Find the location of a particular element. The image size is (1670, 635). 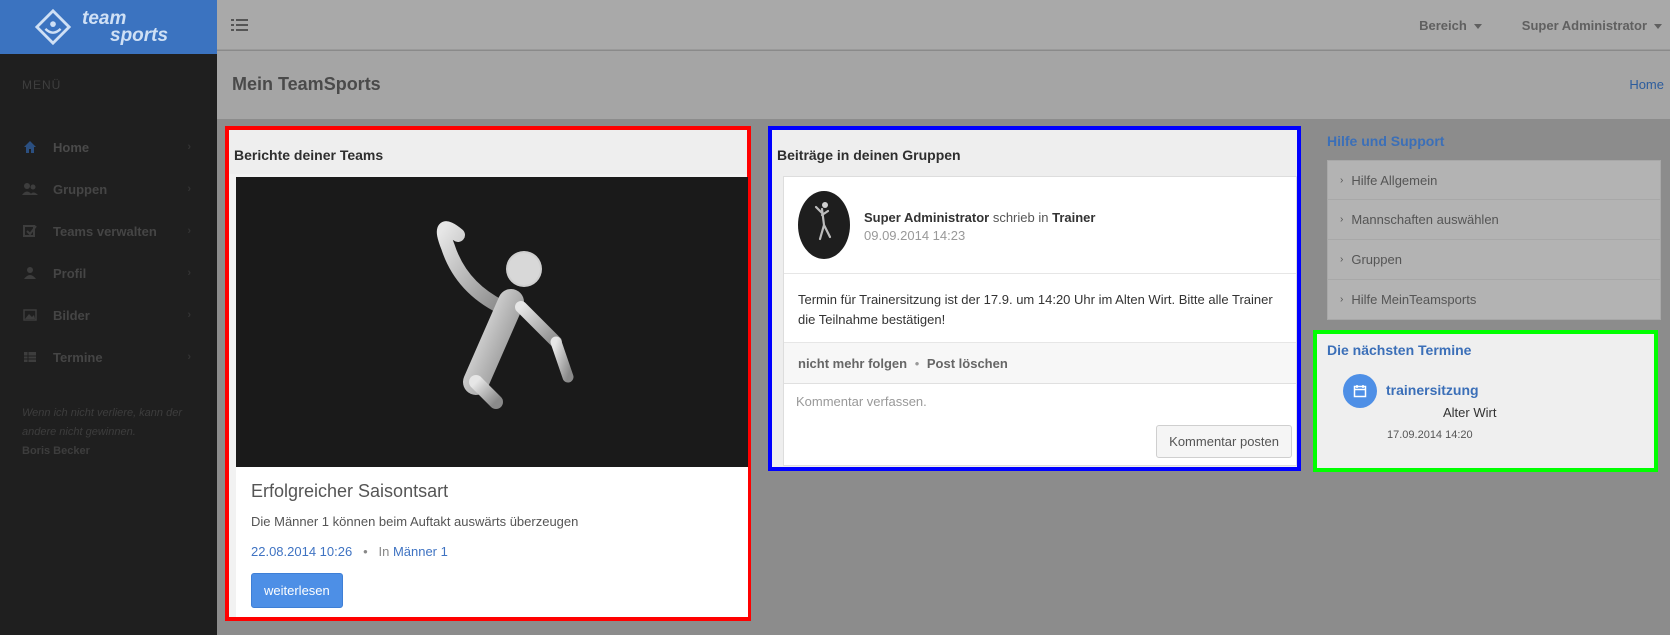

page-title: Mein TeamSports is located at coordinates (306, 84).